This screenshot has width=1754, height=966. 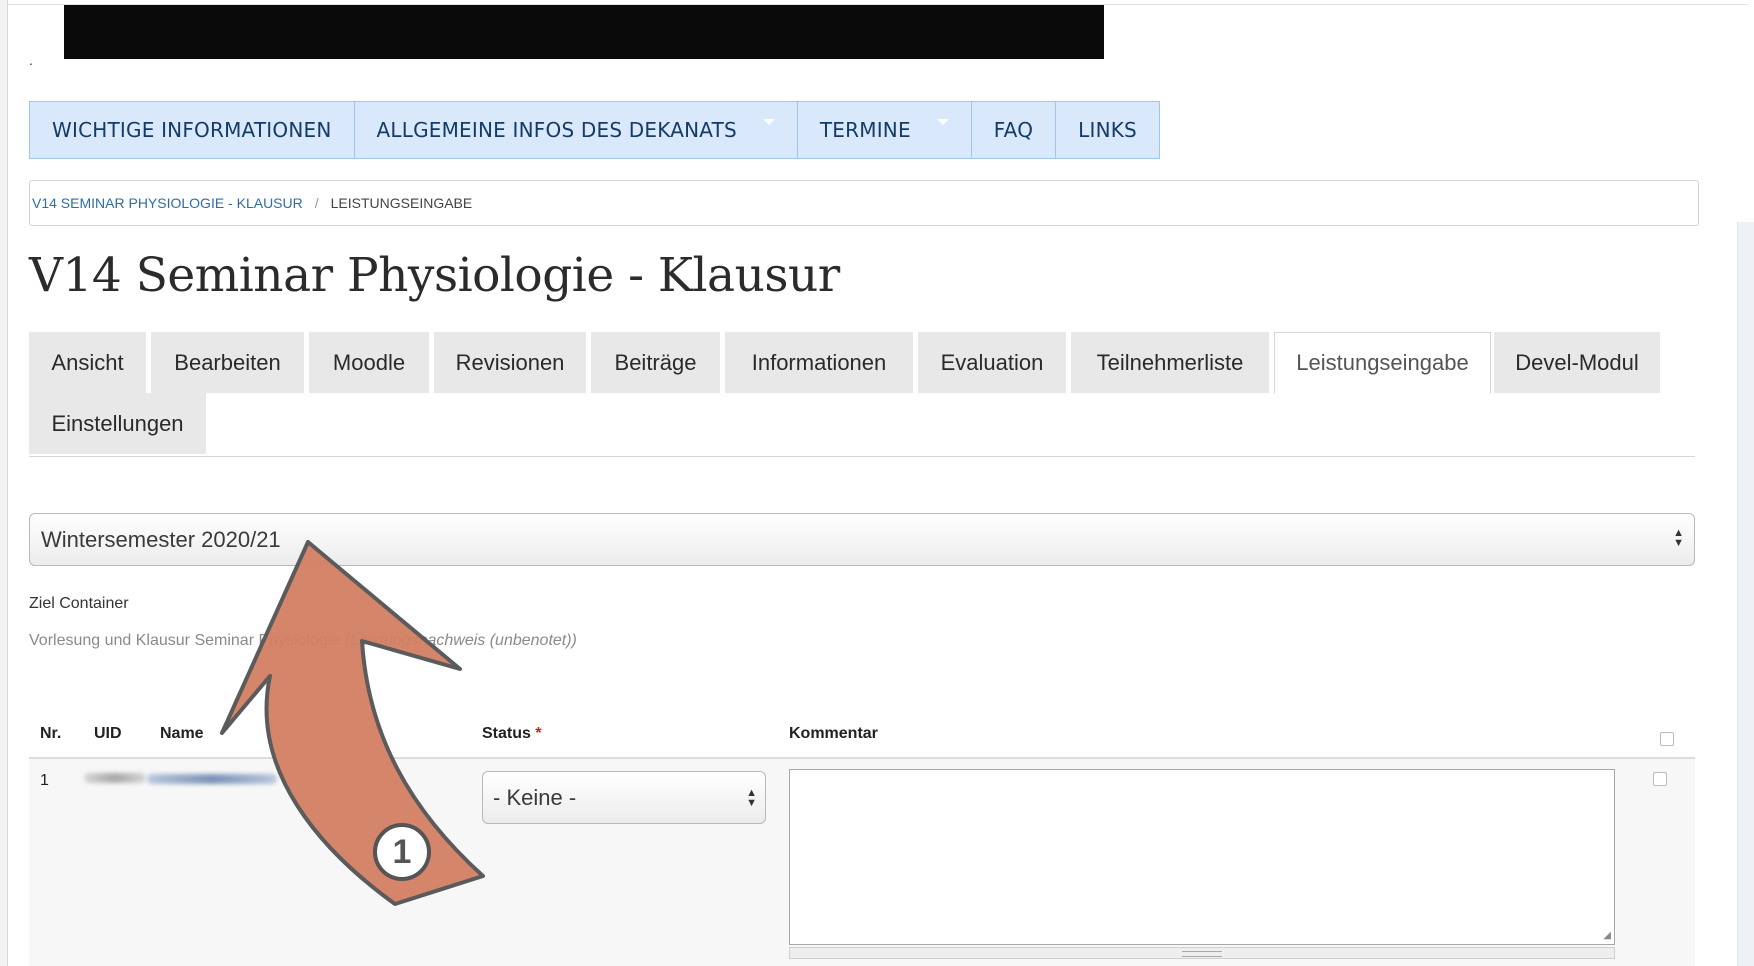 I want to click on tab-moodle: Moodle, so click(x=369, y=362).